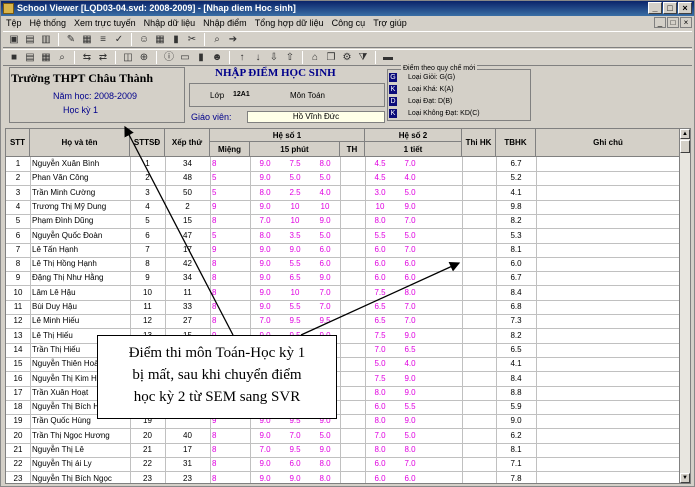 This screenshot has height=487, width=695. Describe the element at coordinates (380, 299) in the screenshot. I see `arrow-to-exam-column` at that location.